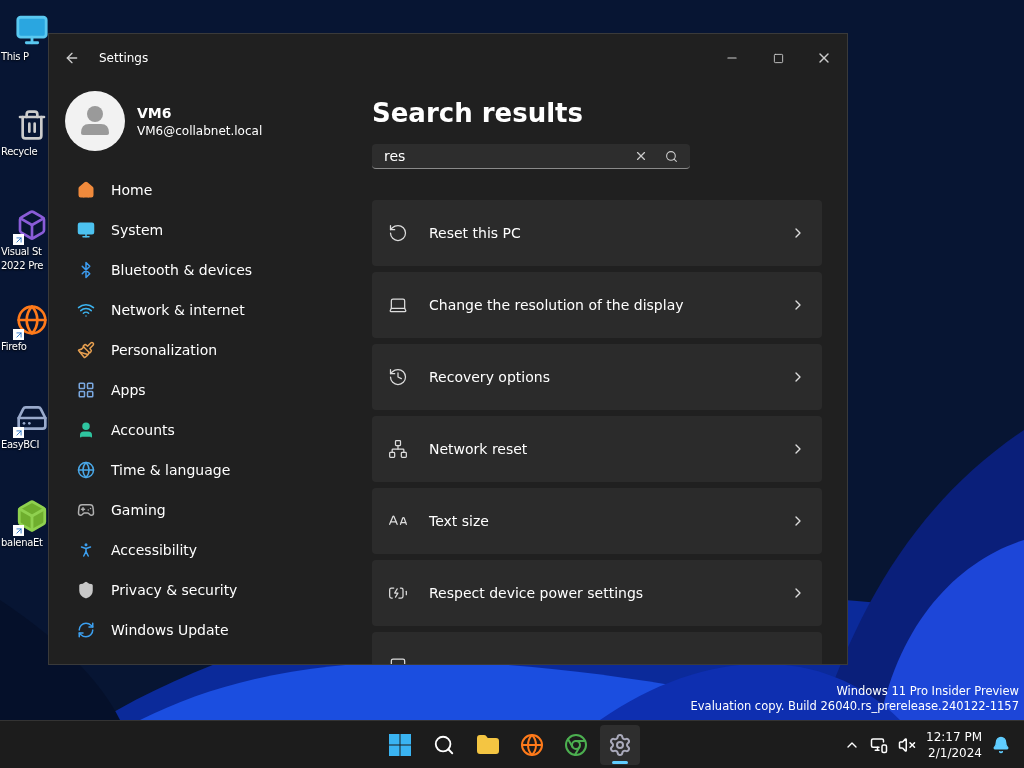 This screenshot has width=1024, height=768. Describe the element at coordinates (155, 112) in the screenshot. I see `account-name: VM6` at that location.